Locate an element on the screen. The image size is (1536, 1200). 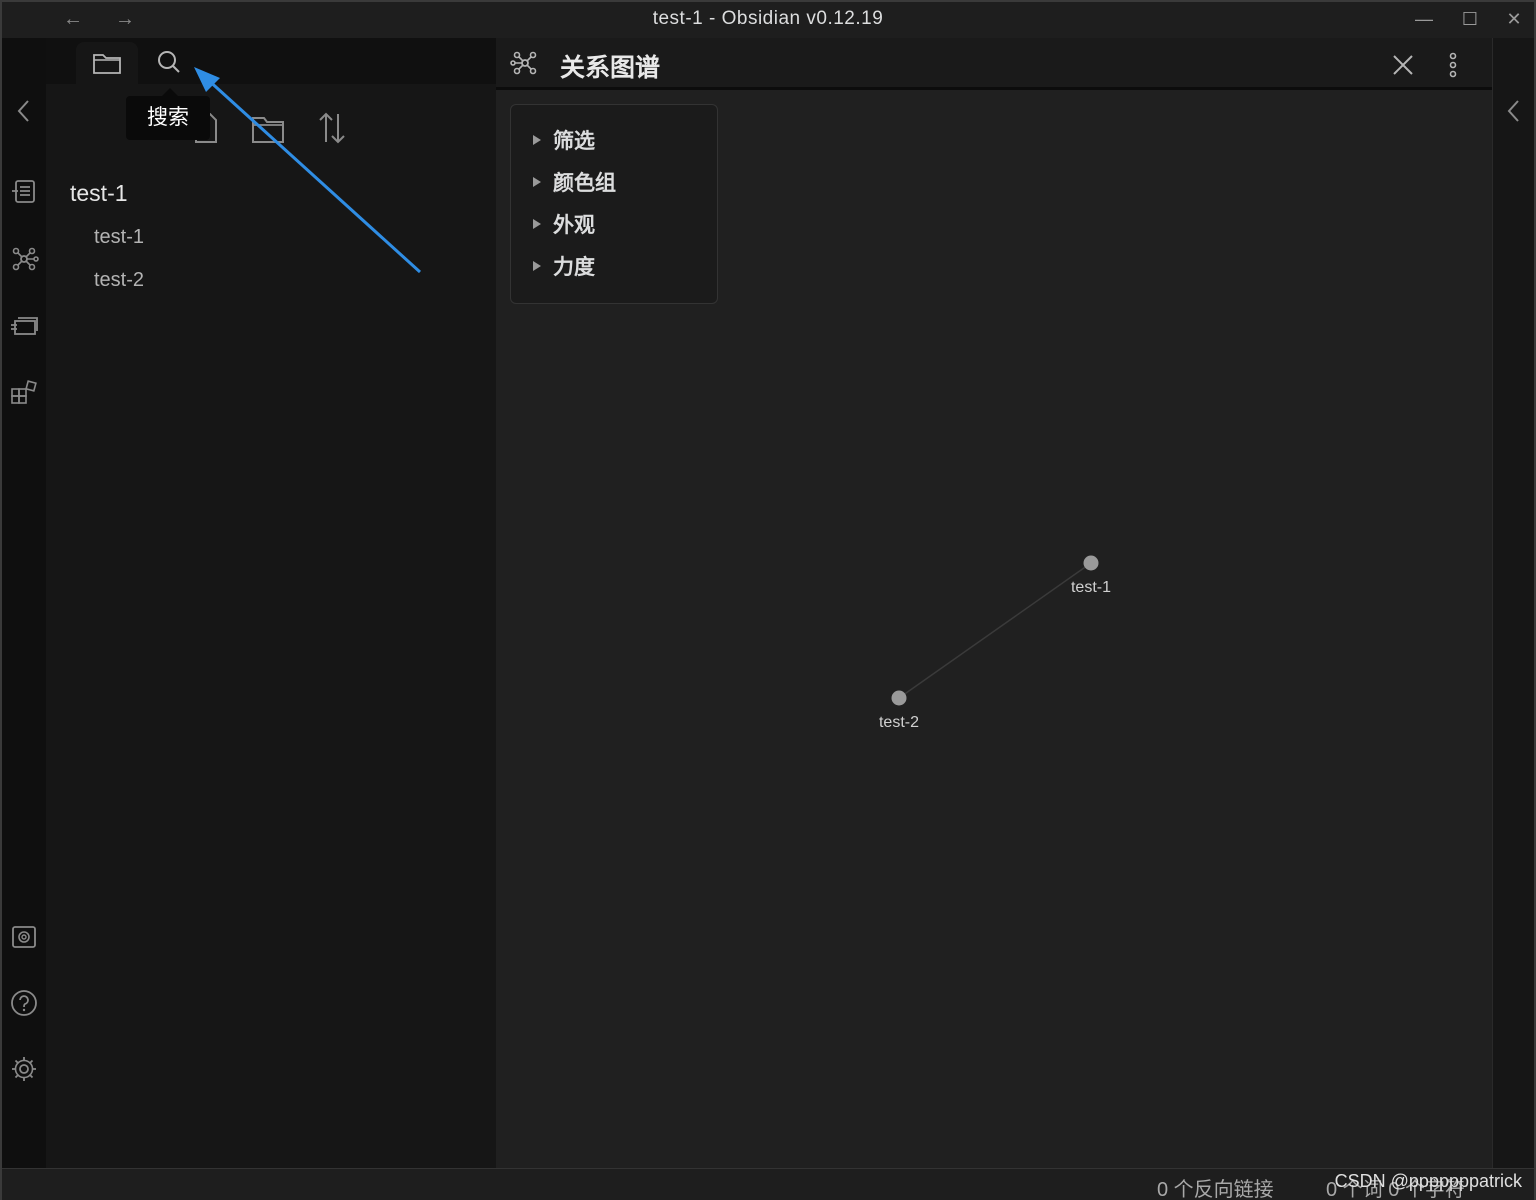
quick-switcher-button is located at coordinates (24, 191).